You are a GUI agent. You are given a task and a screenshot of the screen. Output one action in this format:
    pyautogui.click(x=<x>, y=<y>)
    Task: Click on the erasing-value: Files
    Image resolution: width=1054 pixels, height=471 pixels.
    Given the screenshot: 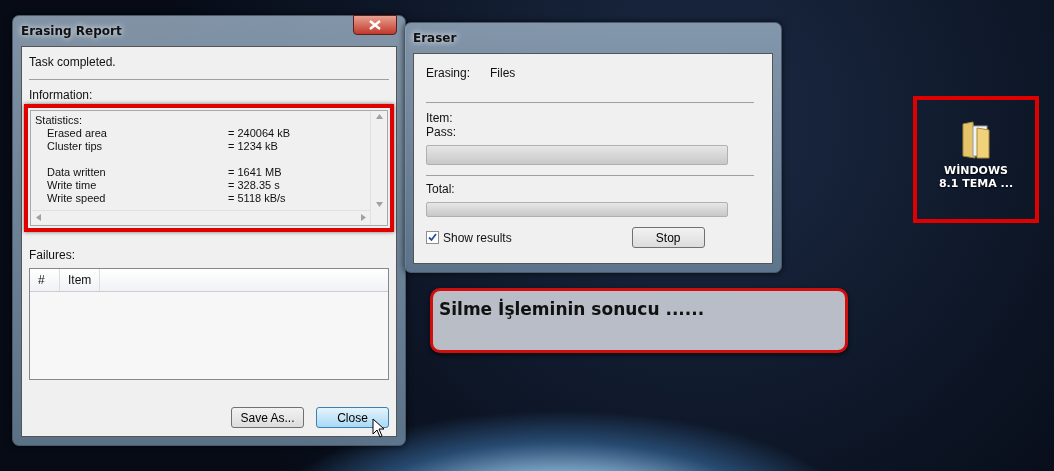 What is the action you would take?
    pyautogui.click(x=503, y=73)
    